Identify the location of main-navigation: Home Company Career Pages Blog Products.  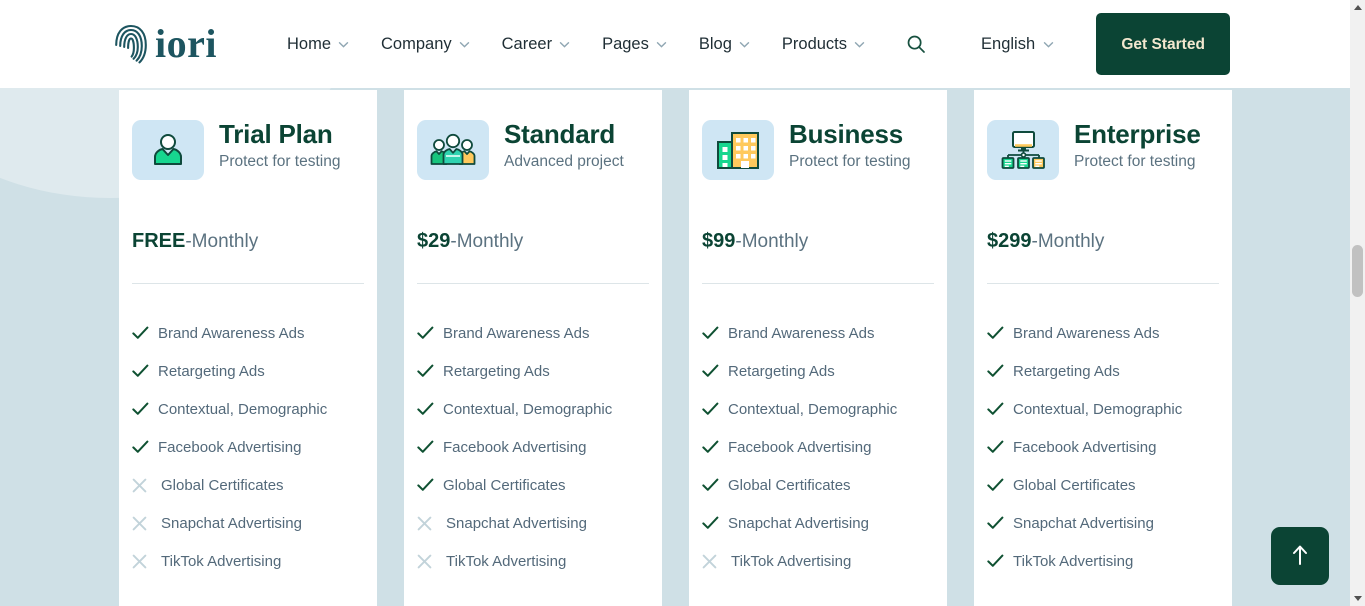
(576, 44).